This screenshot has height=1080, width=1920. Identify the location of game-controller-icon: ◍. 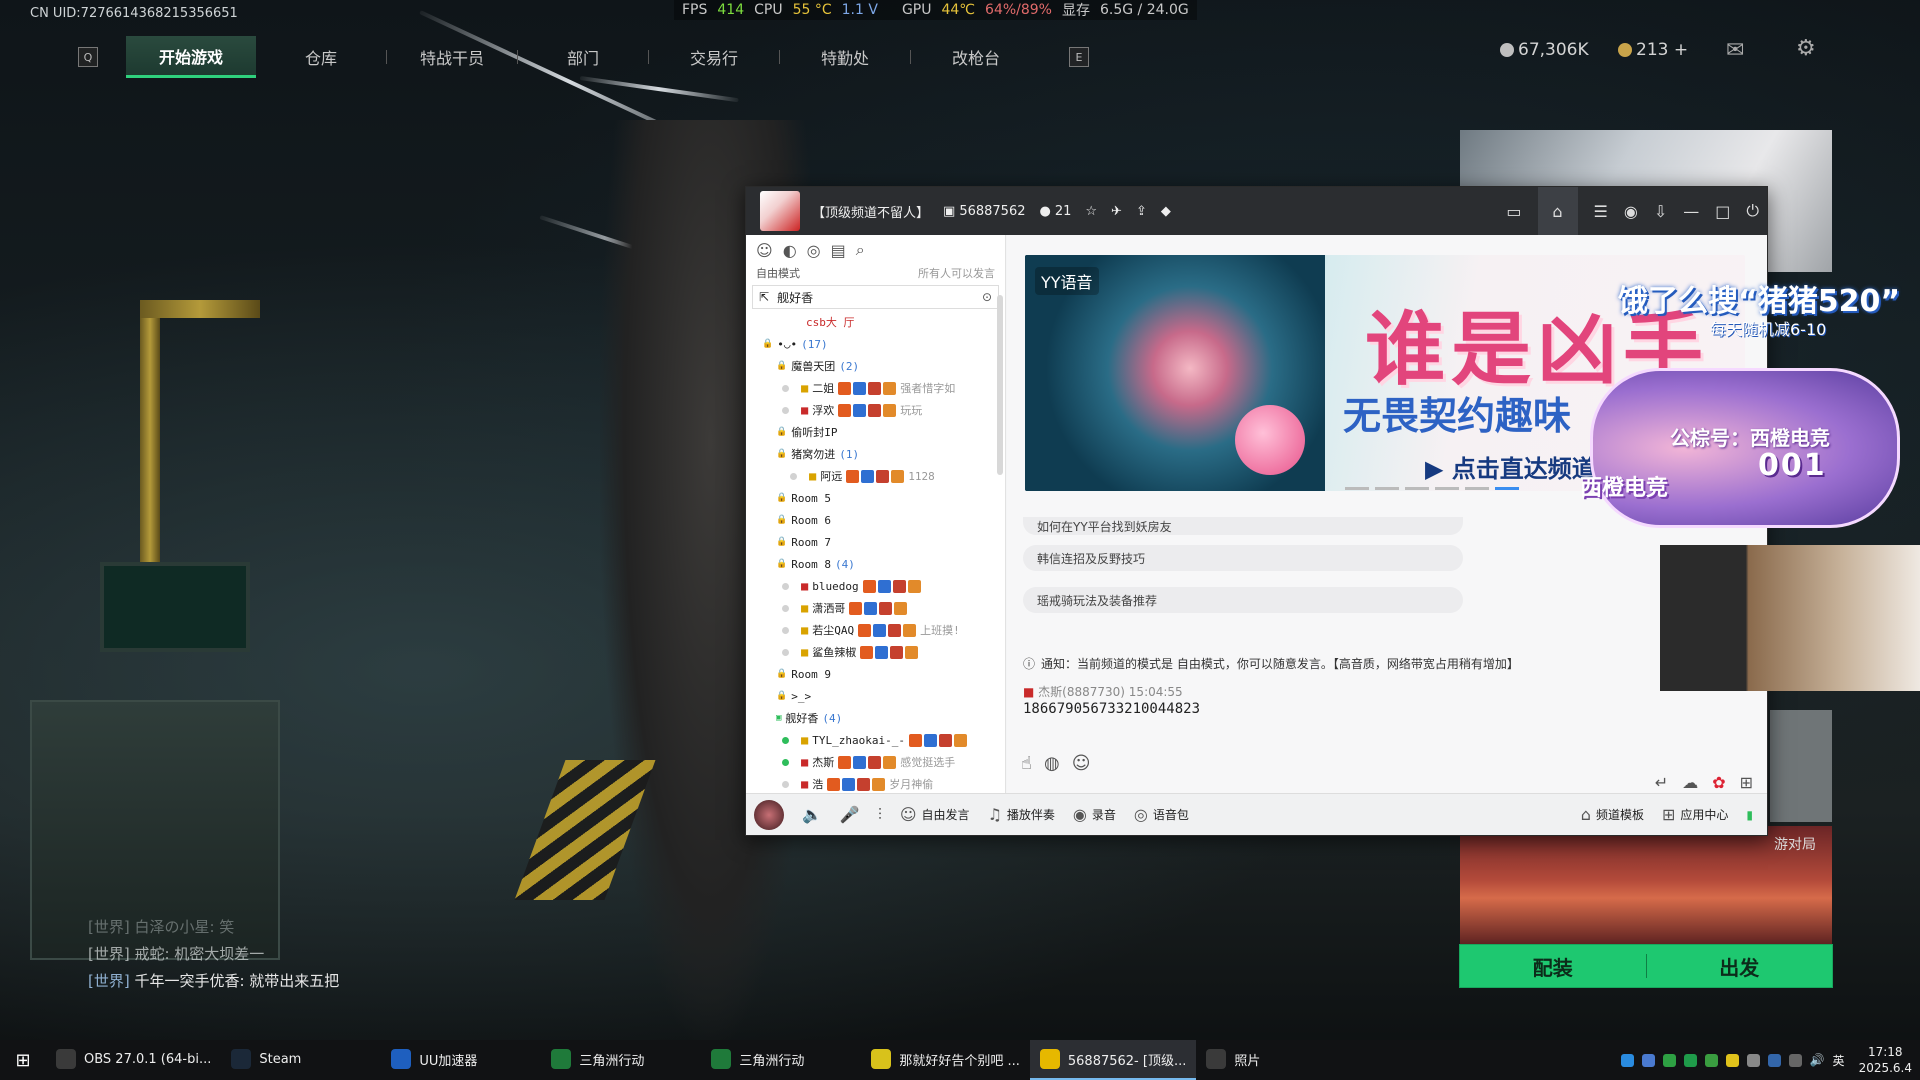
(1052, 763).